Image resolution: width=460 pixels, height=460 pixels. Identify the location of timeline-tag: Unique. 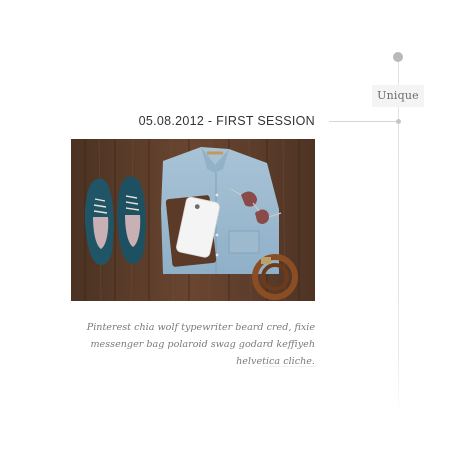
(398, 96).